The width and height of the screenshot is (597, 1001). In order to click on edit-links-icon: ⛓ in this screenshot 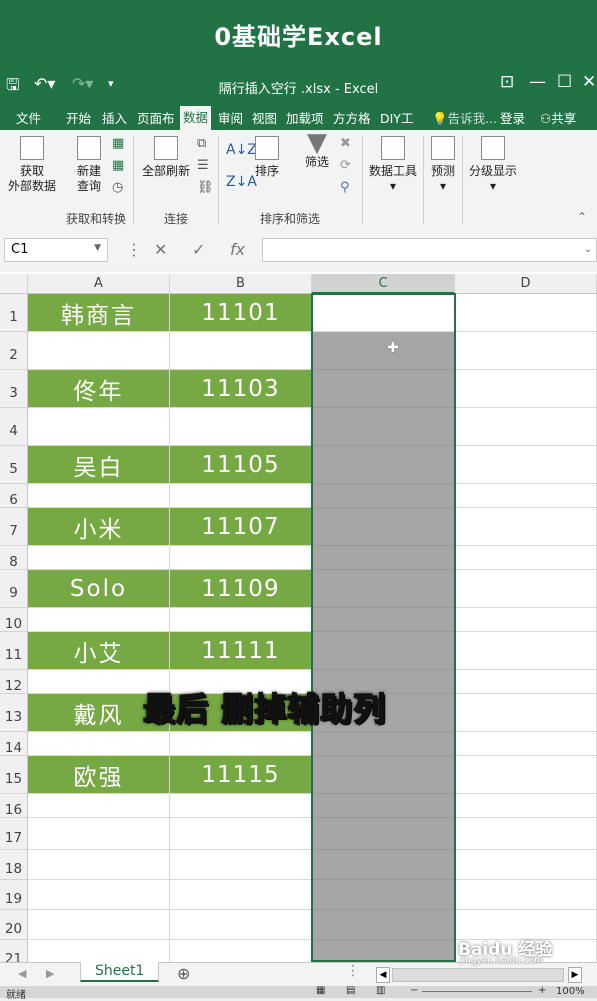, I will do `click(205, 187)`.